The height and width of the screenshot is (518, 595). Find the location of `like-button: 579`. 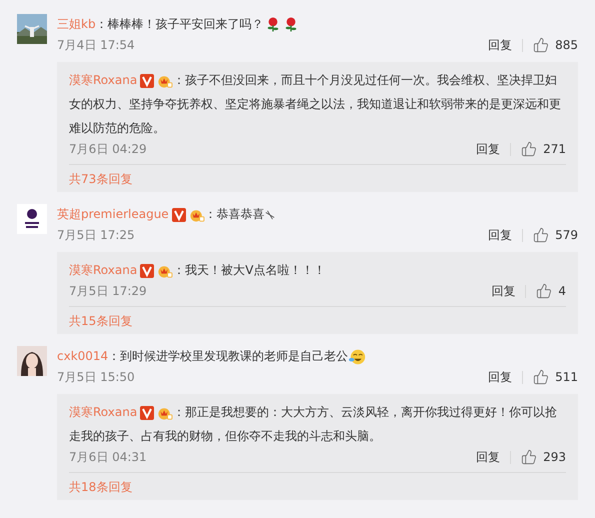

like-button: 579 is located at coordinates (550, 235).